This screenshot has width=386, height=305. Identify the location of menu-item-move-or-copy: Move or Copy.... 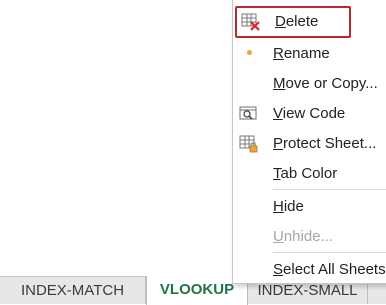
(309, 84).